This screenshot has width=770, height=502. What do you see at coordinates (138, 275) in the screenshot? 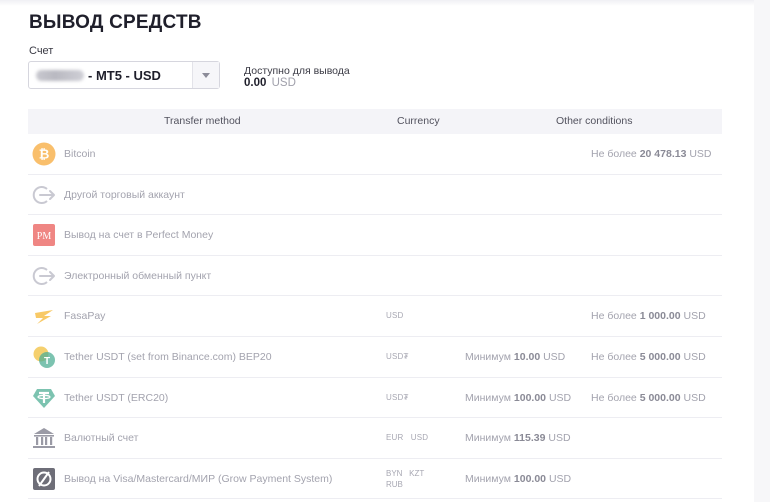
I see `method-name: Электронный обменный пункт` at bounding box center [138, 275].